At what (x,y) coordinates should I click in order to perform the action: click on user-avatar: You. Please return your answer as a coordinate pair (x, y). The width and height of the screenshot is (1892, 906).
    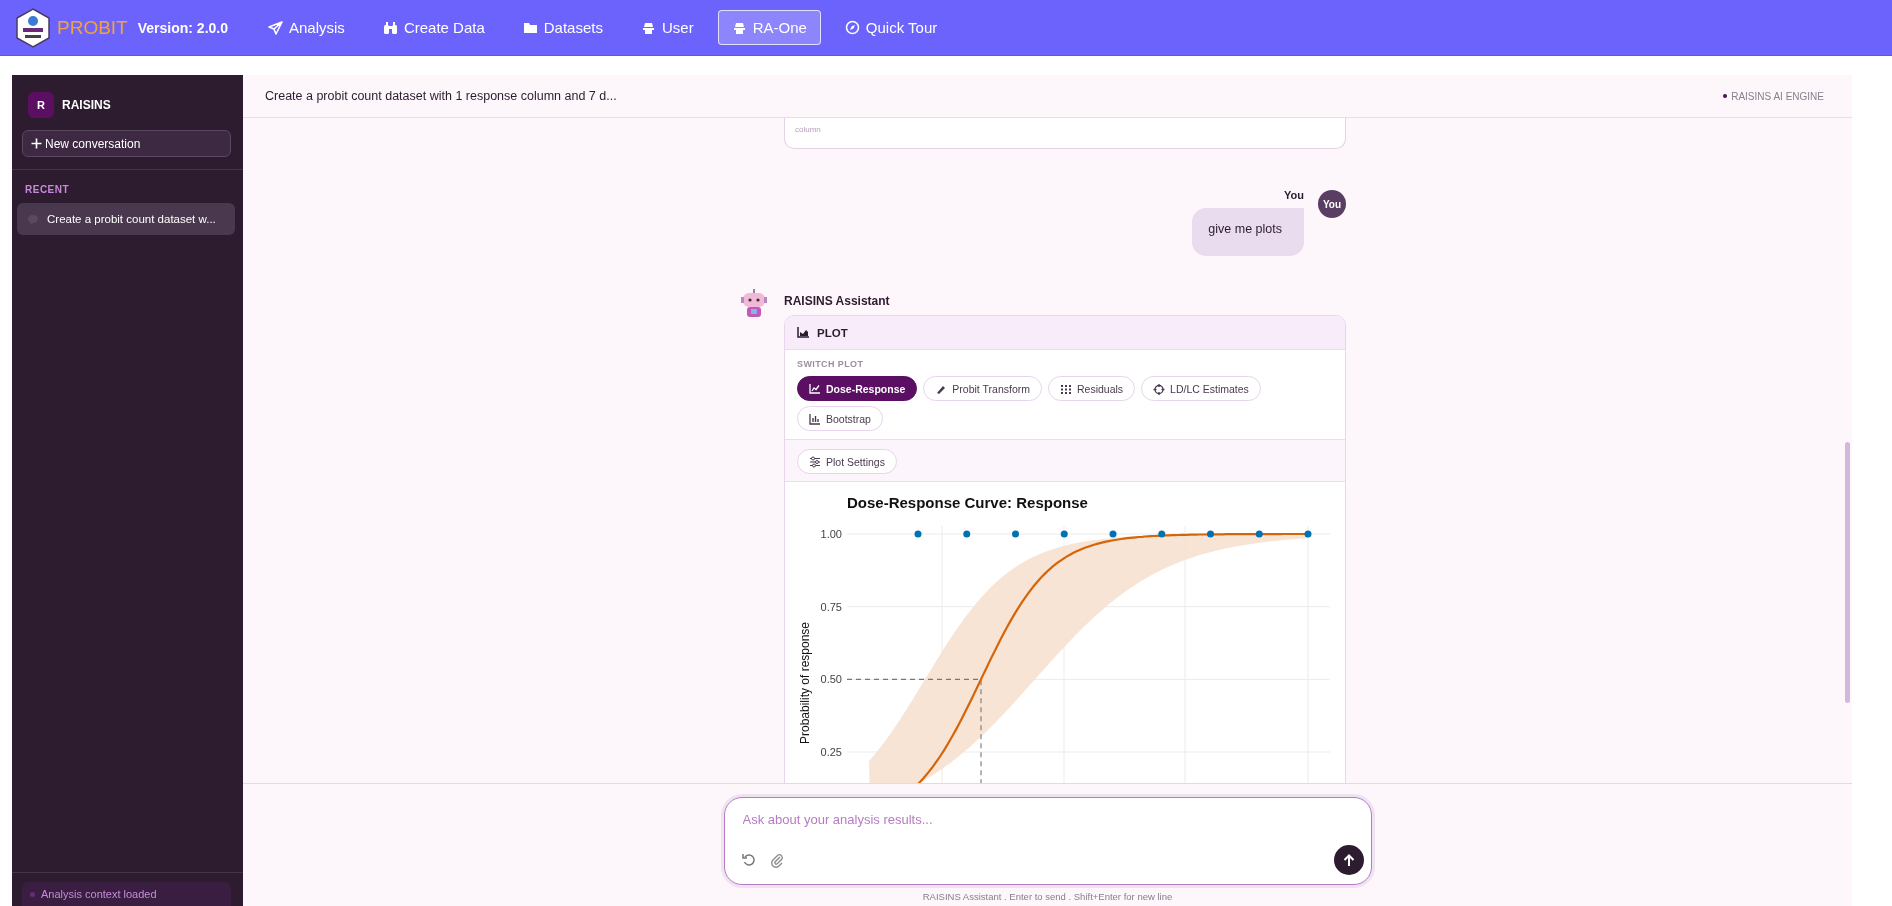
    Looking at the image, I should click on (1332, 204).